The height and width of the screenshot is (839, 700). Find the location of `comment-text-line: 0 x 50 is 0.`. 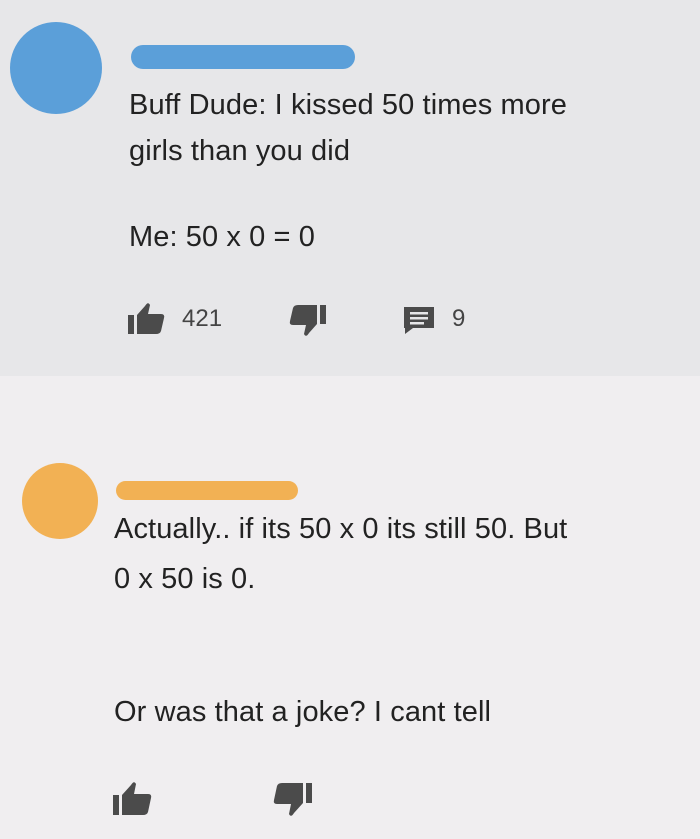

comment-text-line: 0 x 50 is 0. is located at coordinates (185, 579).